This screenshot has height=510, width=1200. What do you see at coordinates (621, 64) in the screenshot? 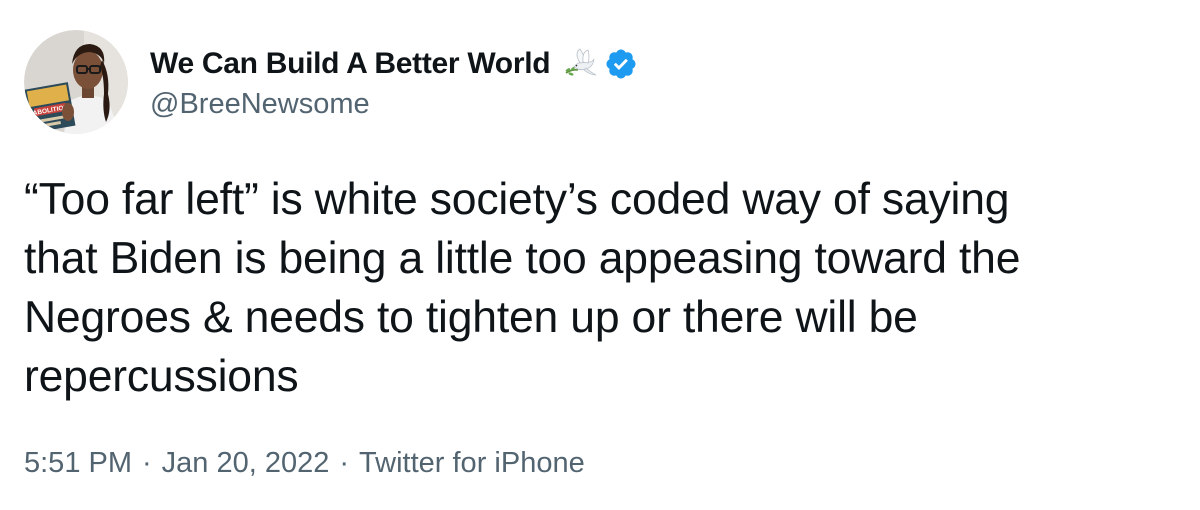
I see `verified-icon` at bounding box center [621, 64].